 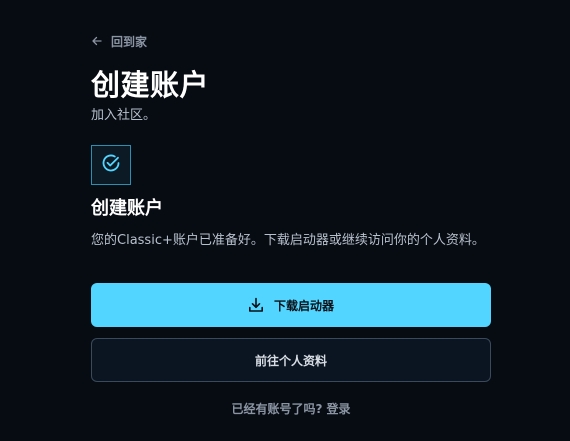 What do you see at coordinates (127, 208) in the screenshot?
I see `status-title: 创建账户` at bounding box center [127, 208].